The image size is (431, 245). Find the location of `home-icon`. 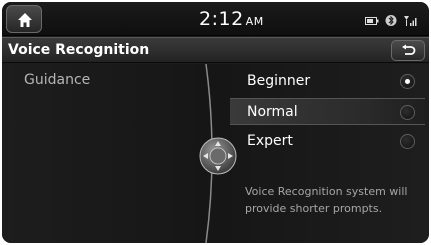

home-icon is located at coordinates (25, 20).